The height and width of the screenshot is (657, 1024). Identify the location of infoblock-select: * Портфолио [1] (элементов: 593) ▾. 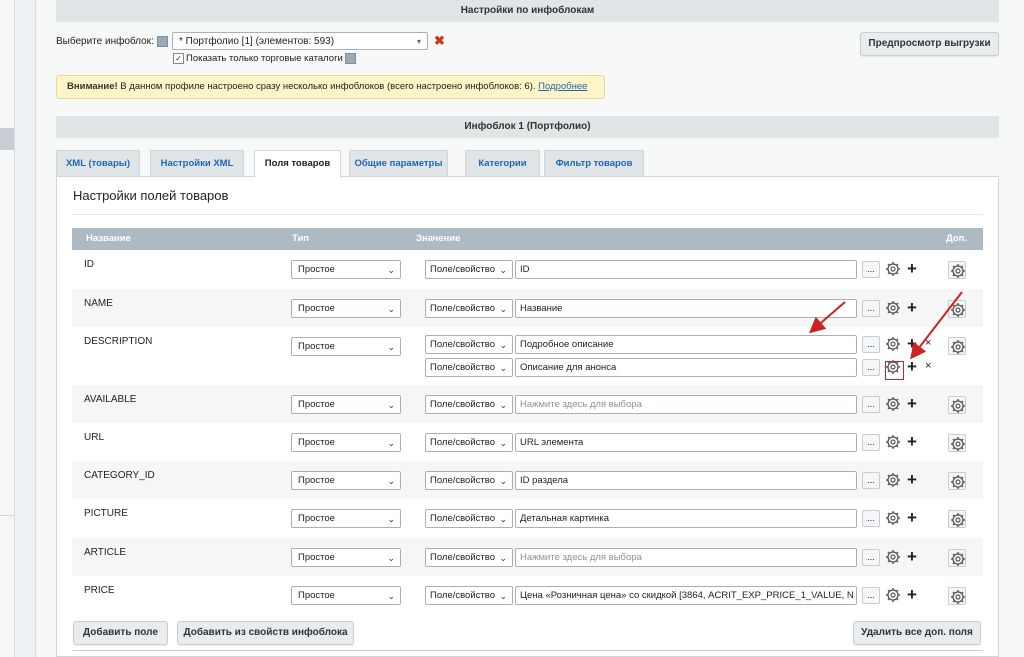
(300, 41).